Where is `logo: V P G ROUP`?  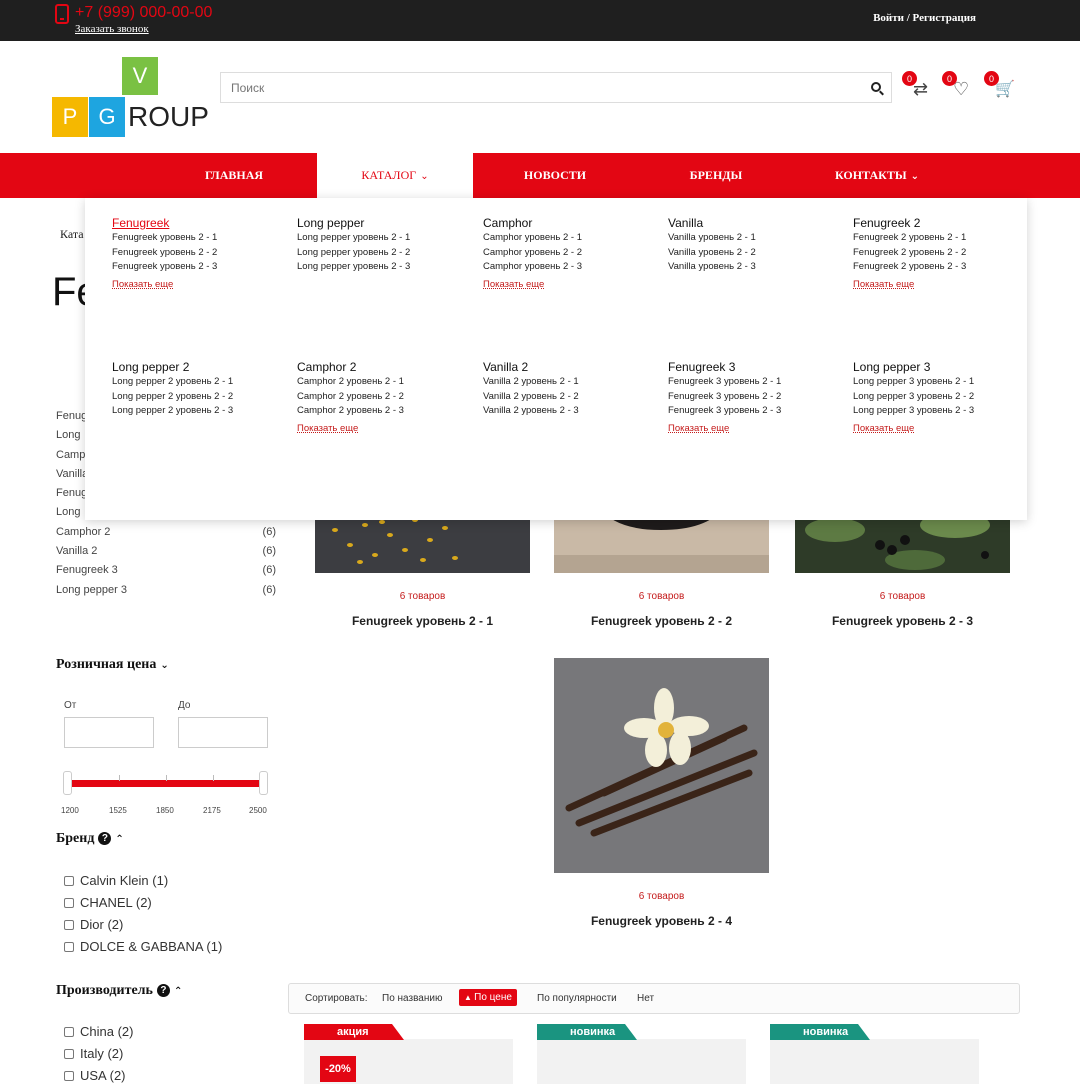
logo: V P G ROUP is located at coordinates (130, 97).